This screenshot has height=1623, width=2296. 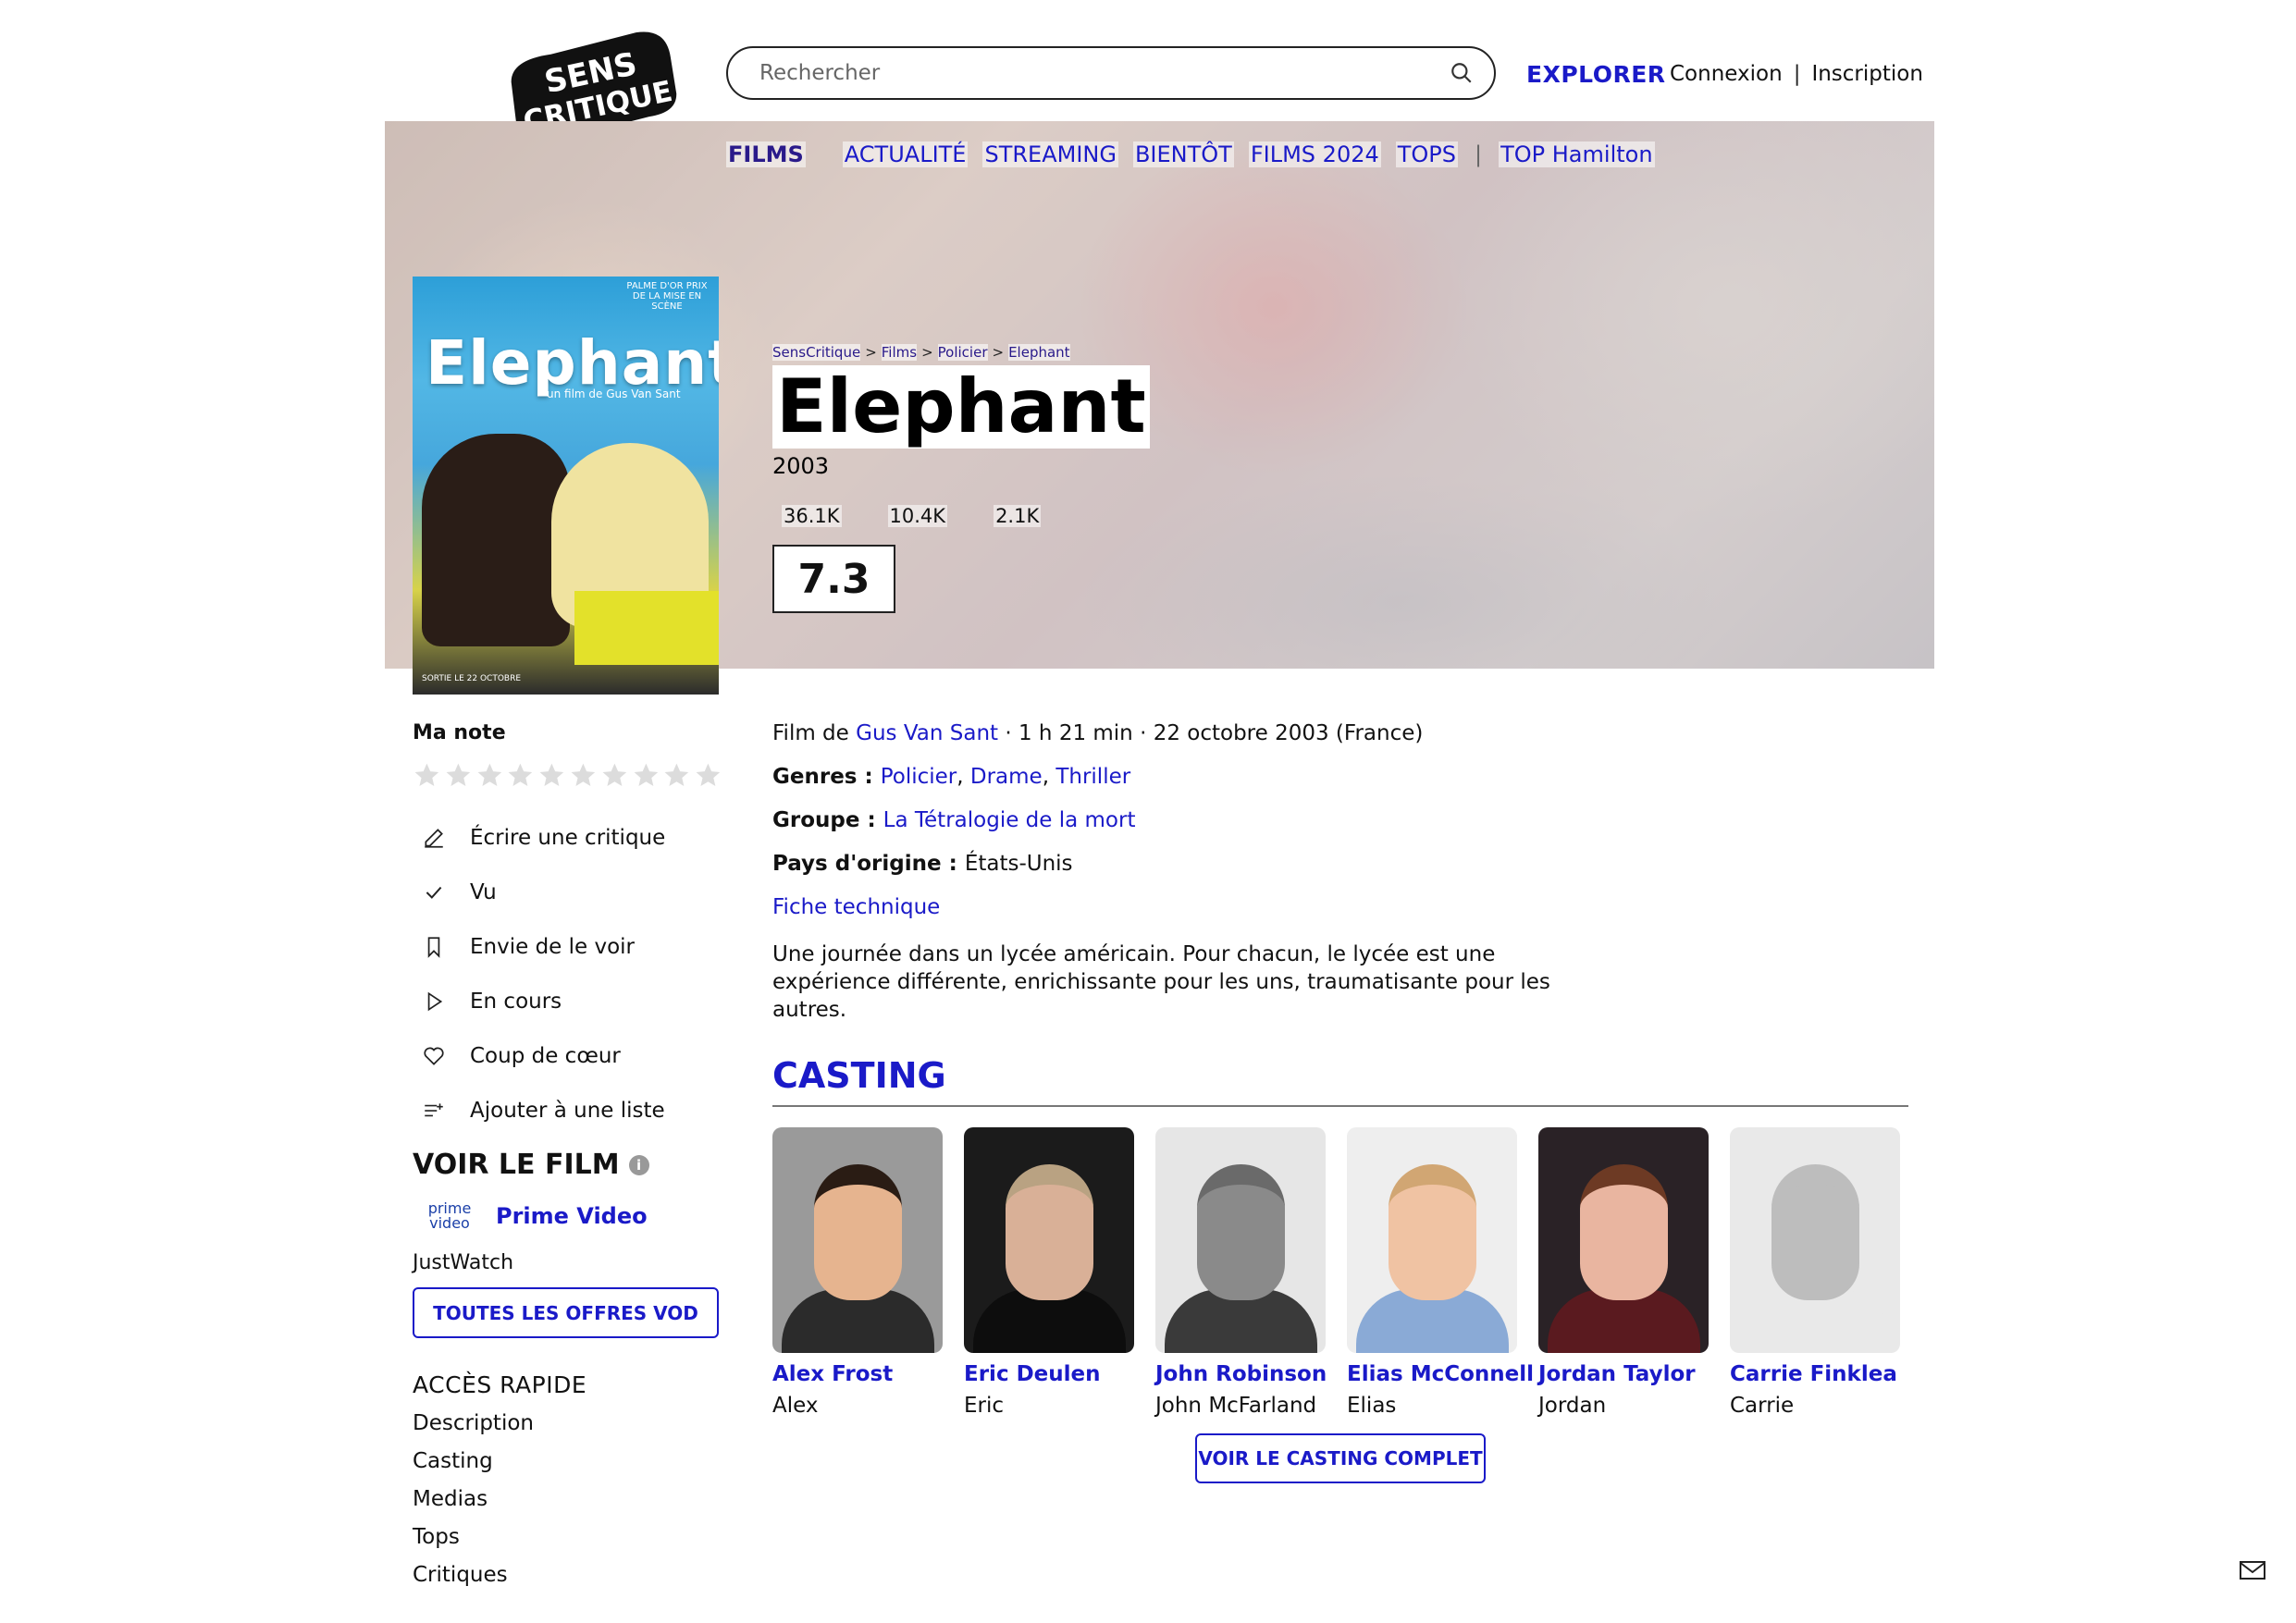 I want to click on auth-links: Connexion | Inscription, so click(x=1796, y=74).